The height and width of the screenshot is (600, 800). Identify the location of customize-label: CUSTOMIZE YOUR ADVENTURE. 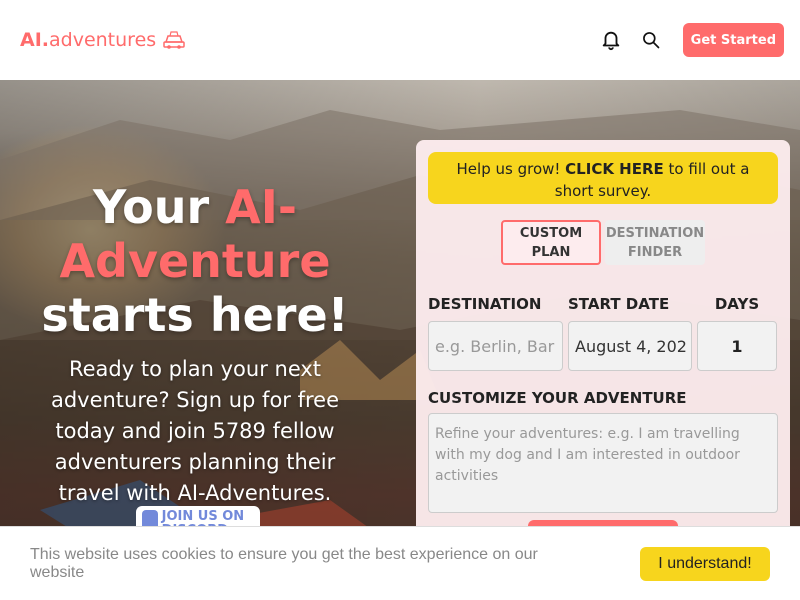
(557, 398).